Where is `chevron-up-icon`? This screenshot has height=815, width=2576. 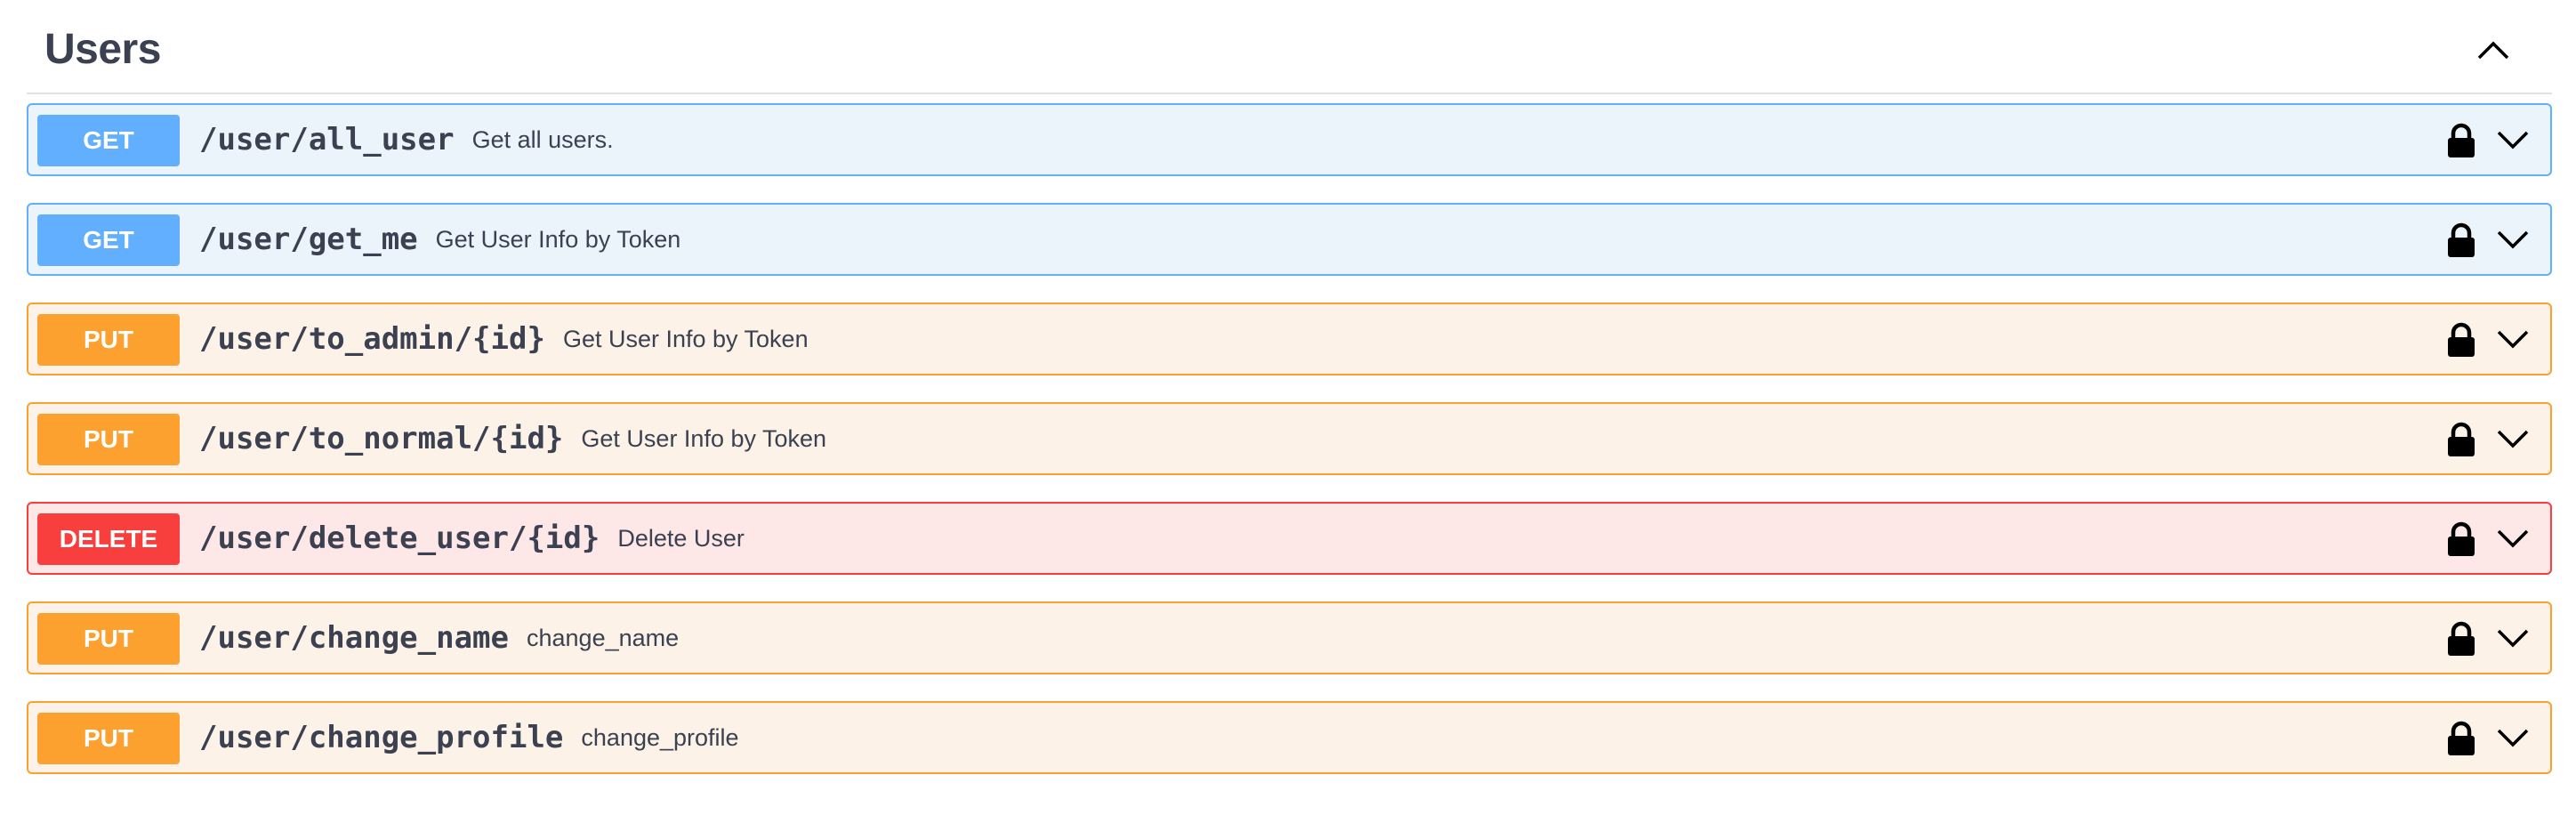
chevron-up-icon is located at coordinates (2493, 50).